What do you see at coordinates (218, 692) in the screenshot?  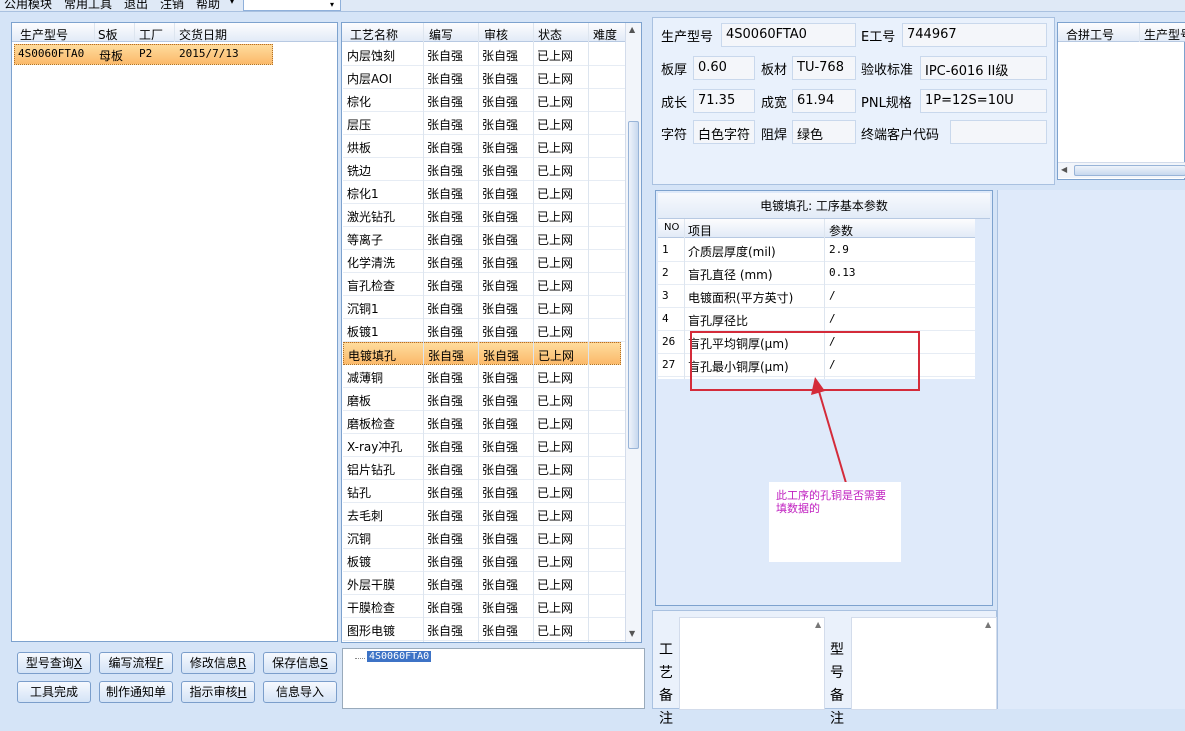 I see `review-button: 指示审核H` at bounding box center [218, 692].